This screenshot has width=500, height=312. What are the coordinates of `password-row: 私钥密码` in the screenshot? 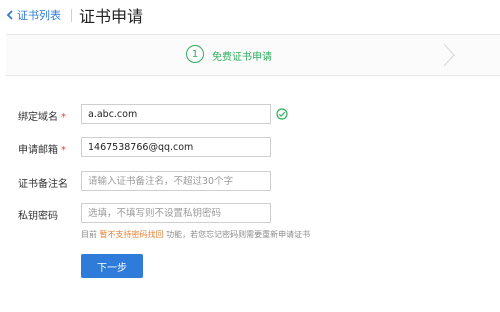 It's located at (250, 214).